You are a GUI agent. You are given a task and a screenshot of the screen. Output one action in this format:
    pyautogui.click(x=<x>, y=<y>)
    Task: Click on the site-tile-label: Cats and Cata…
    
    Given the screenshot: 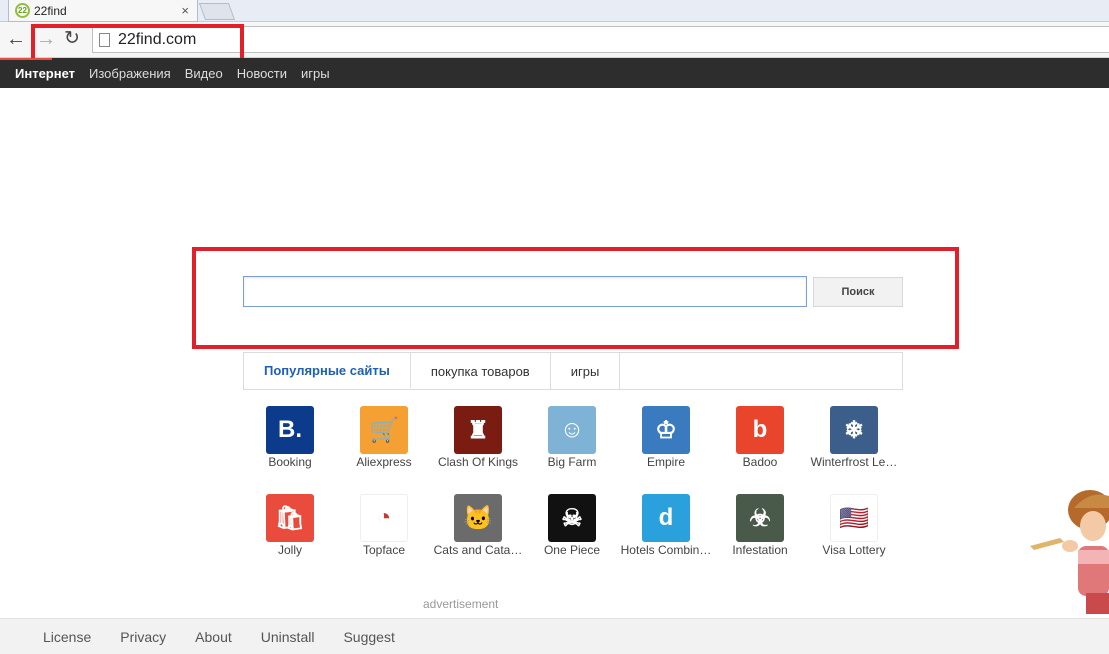 What is the action you would take?
    pyautogui.click(x=478, y=550)
    